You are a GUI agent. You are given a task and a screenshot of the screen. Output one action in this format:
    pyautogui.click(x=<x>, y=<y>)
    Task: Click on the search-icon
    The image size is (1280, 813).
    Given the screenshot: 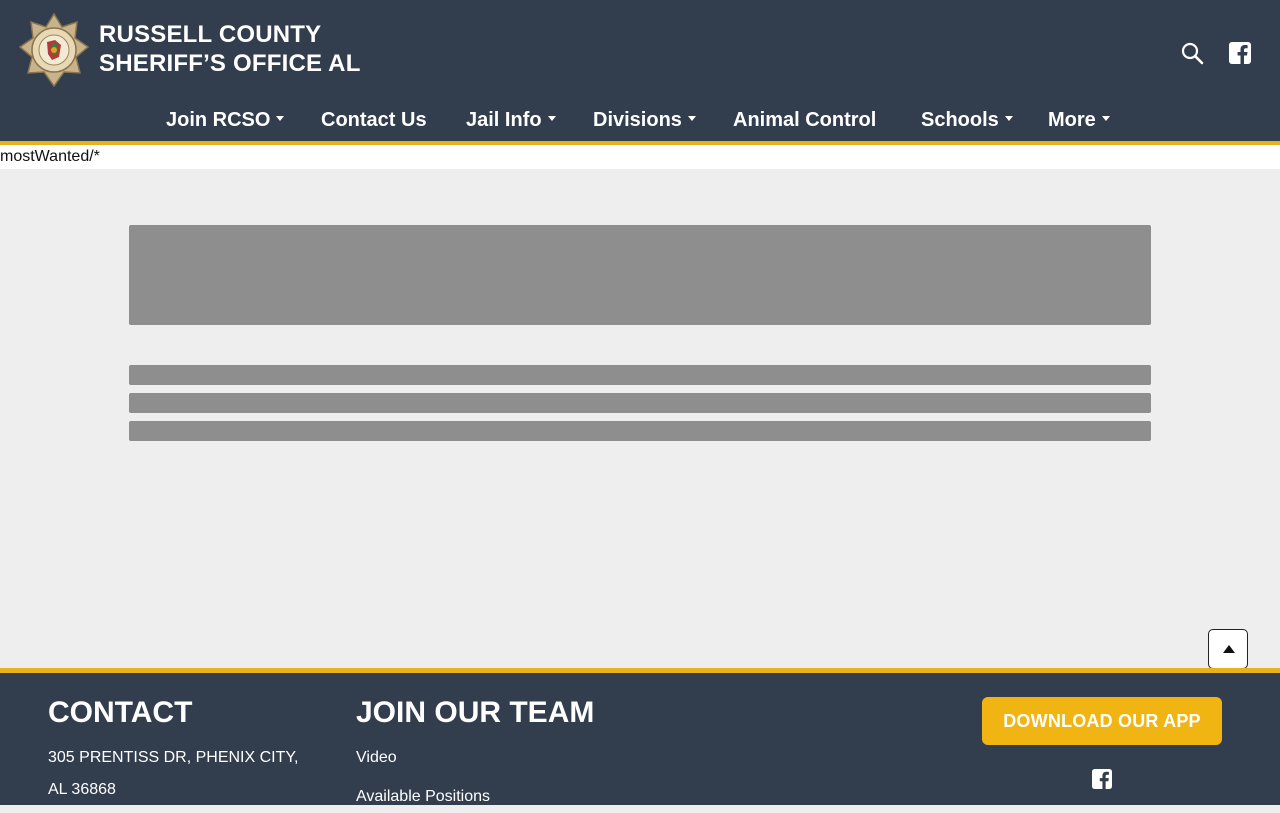 What is the action you would take?
    pyautogui.click(x=1192, y=53)
    